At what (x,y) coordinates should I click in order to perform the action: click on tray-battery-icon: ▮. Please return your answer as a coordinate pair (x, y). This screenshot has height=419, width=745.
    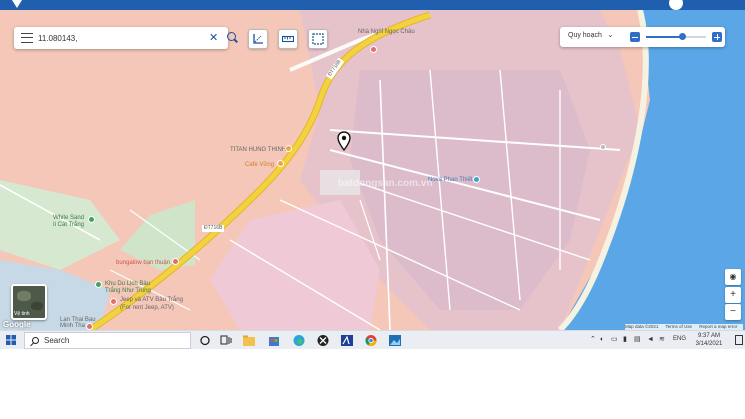
    Looking at the image, I should click on (625, 340).